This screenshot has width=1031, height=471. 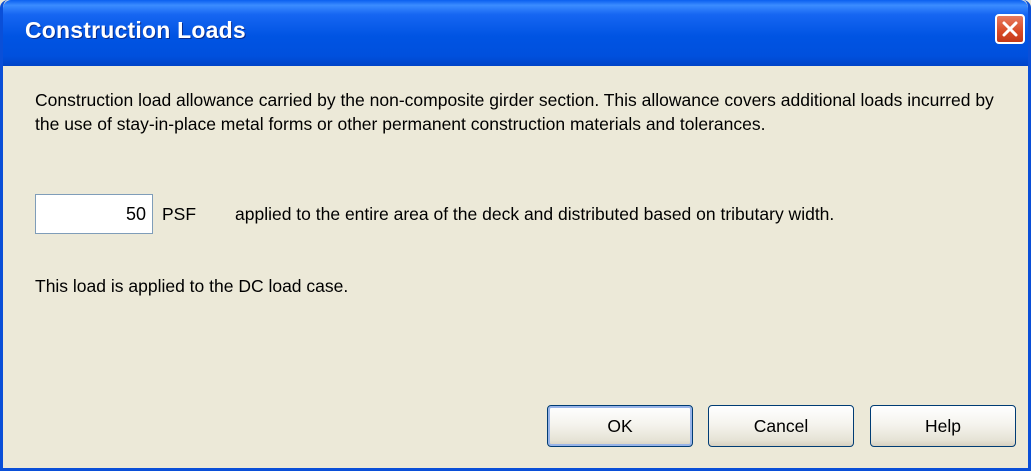 What do you see at coordinates (179, 214) in the screenshot?
I see `unit-label: PSF` at bounding box center [179, 214].